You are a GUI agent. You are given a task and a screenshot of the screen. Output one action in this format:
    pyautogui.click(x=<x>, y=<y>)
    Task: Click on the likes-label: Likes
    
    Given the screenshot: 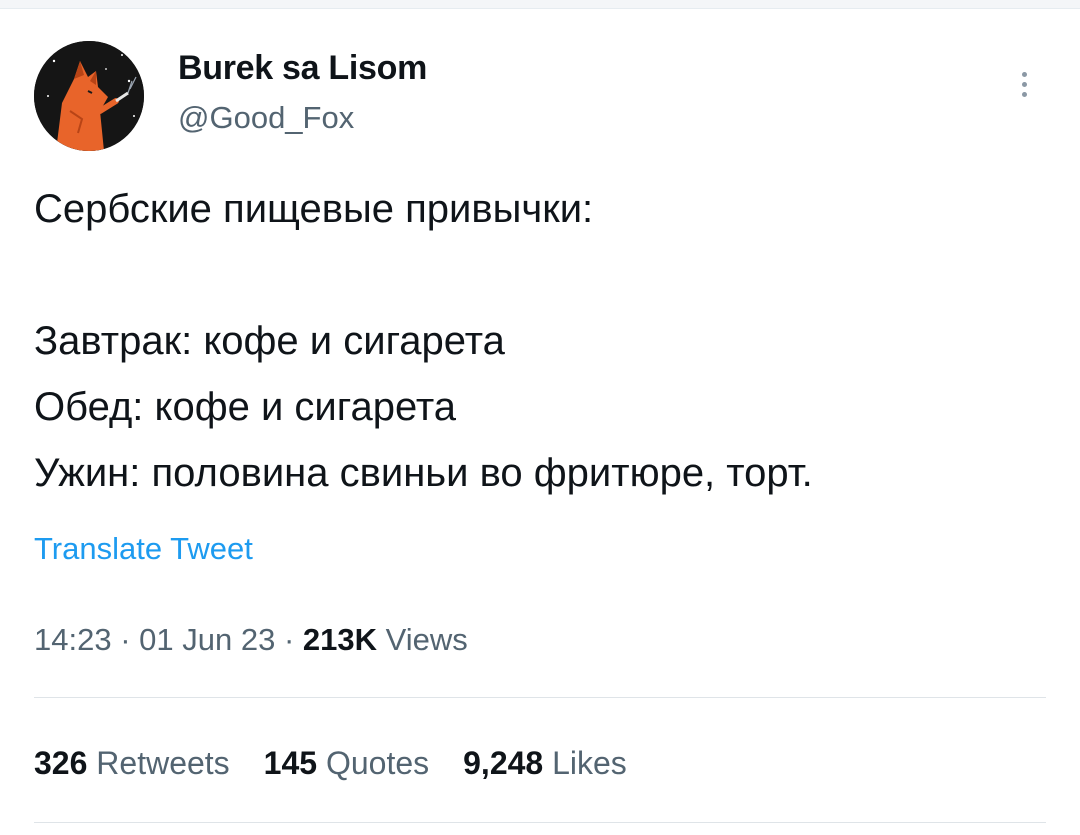 What is the action you would take?
    pyautogui.click(x=589, y=763)
    